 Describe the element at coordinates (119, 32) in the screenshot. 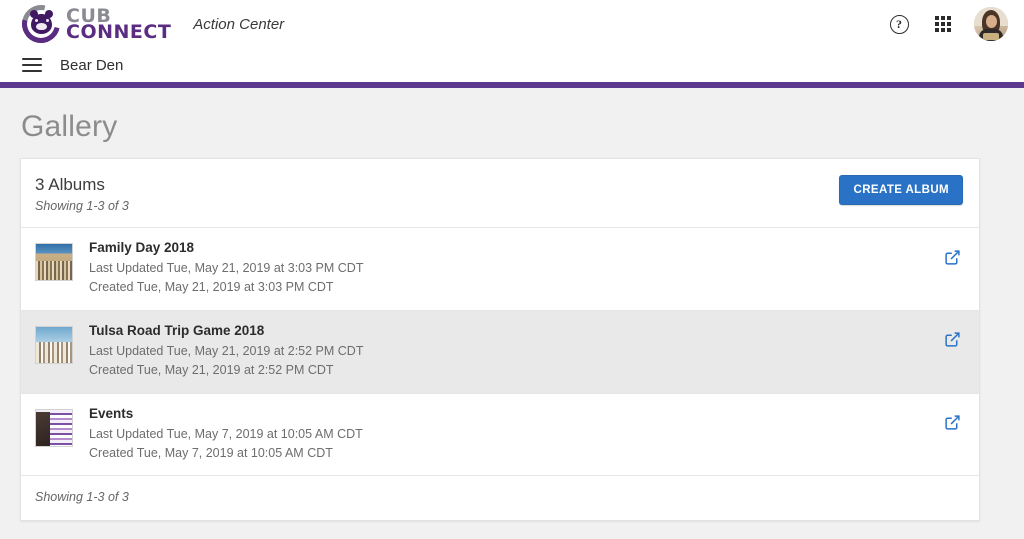

I see `brand-wordmark-line2: CONNECT` at that location.